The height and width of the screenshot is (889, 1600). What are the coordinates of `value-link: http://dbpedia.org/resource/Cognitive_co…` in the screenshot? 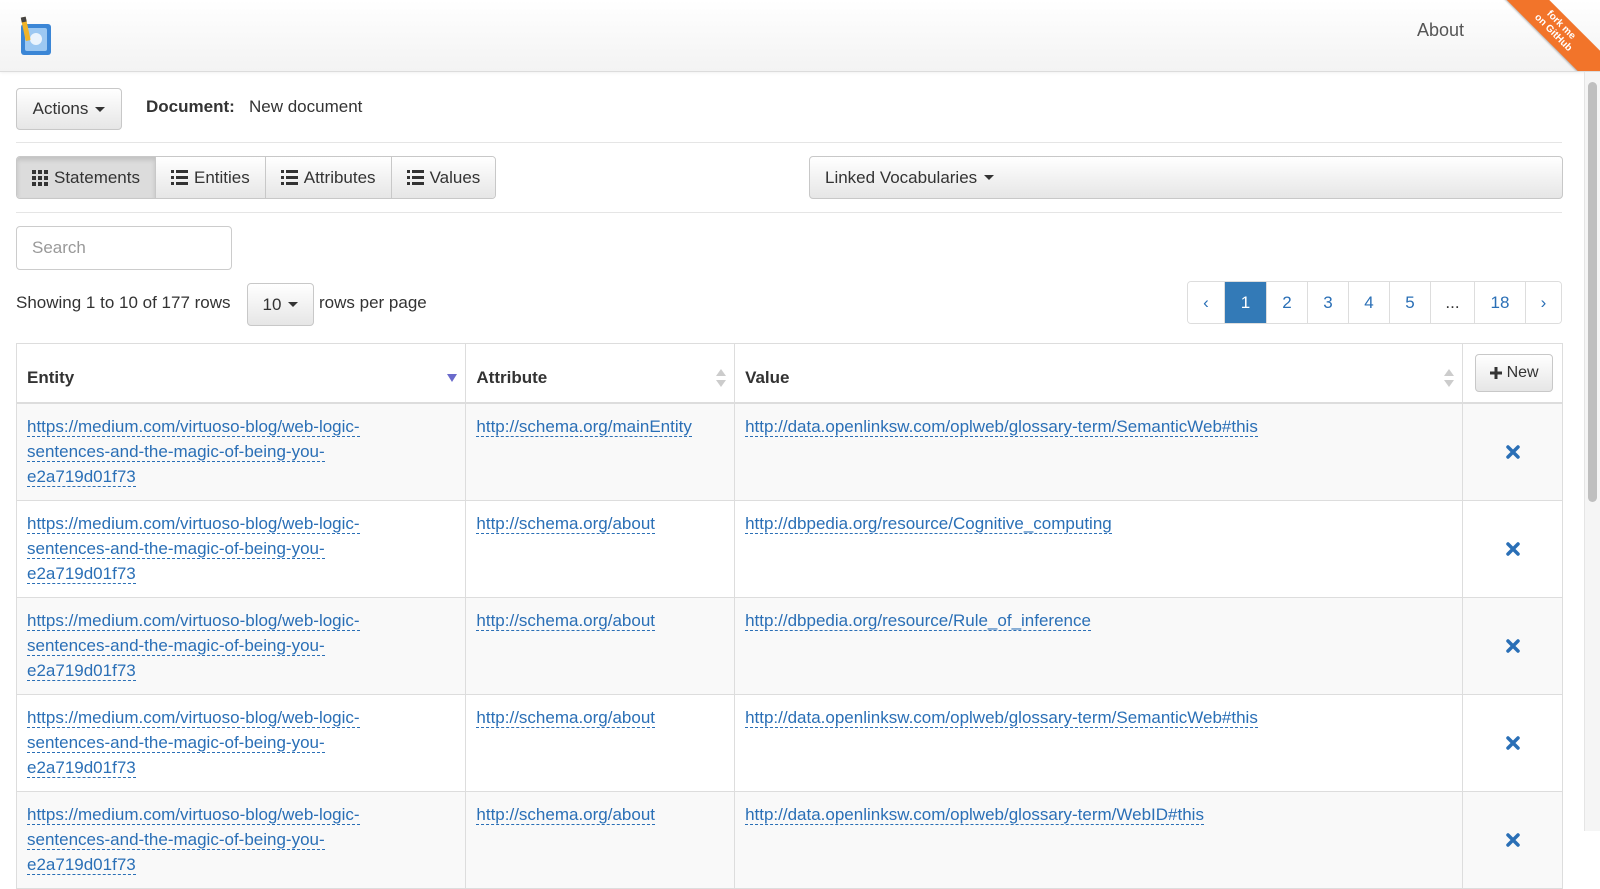 It's located at (928, 524).